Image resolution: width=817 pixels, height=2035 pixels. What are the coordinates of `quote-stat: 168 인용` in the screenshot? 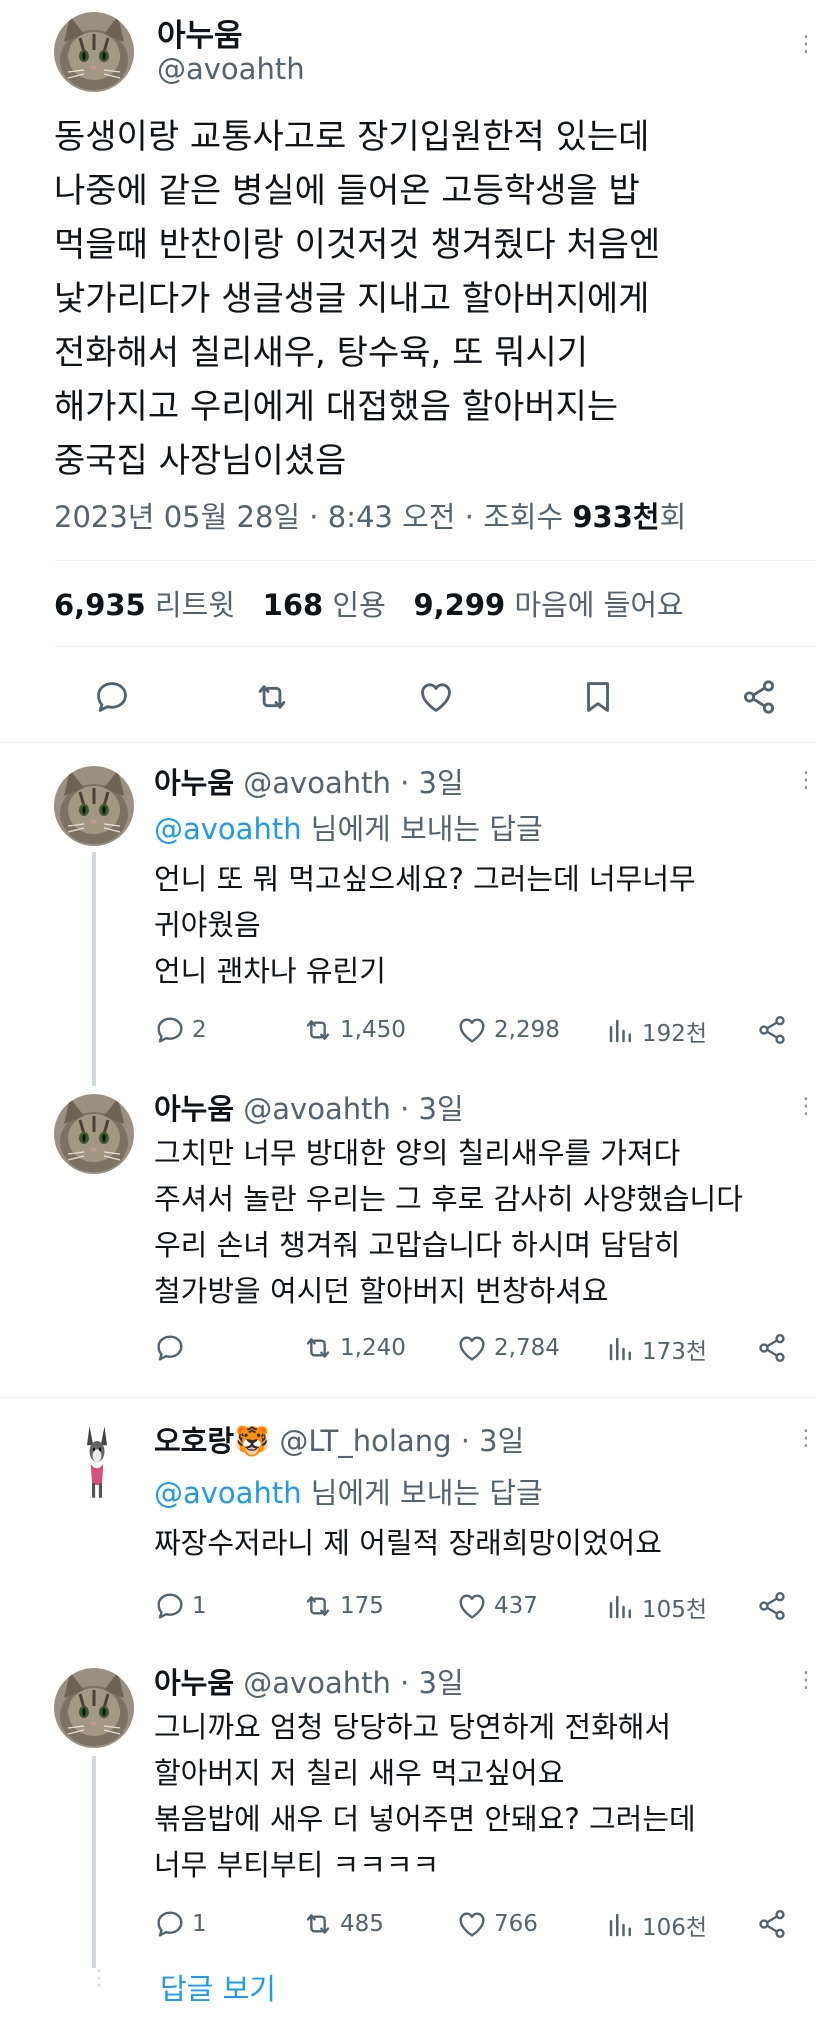 It's located at (324, 605).